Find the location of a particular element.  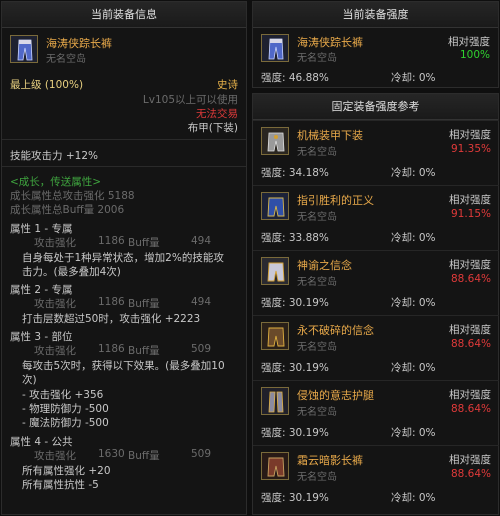

attribute-1-buff-label: Buff量 is located at coordinates (144, 243).